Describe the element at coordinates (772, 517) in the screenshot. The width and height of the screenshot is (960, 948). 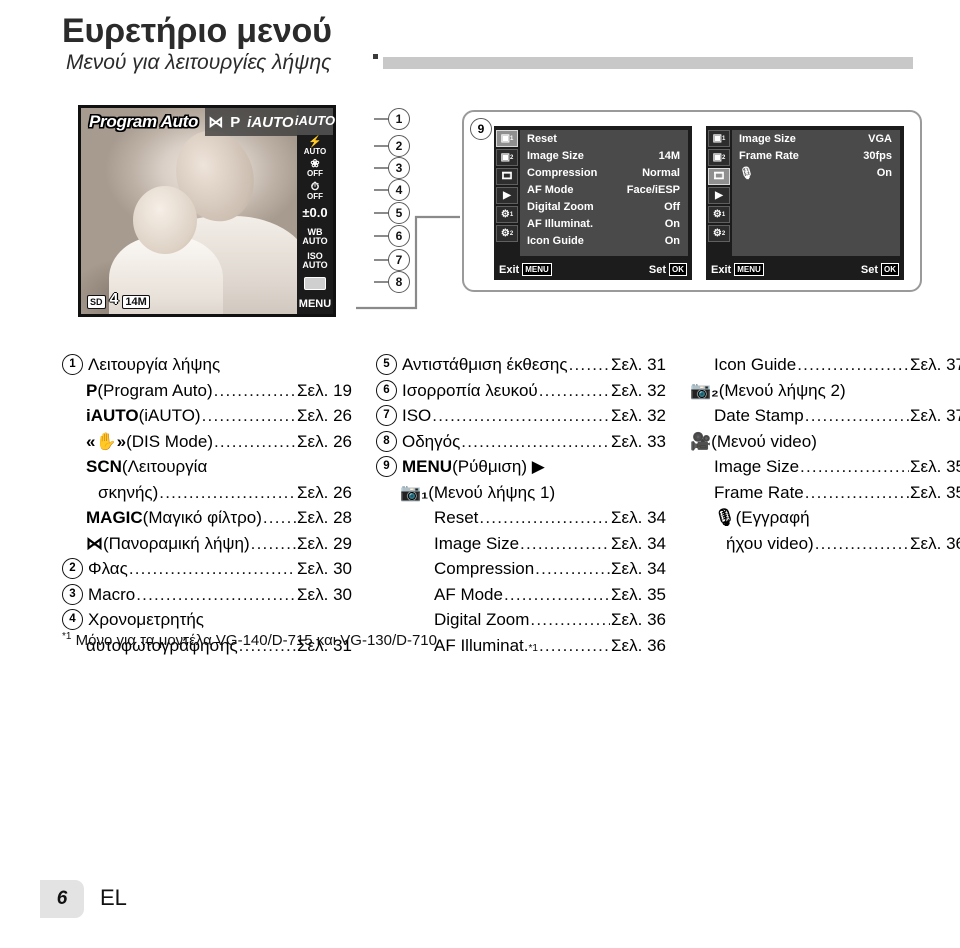
I see `entry-label: (Εγγραφή` at that location.